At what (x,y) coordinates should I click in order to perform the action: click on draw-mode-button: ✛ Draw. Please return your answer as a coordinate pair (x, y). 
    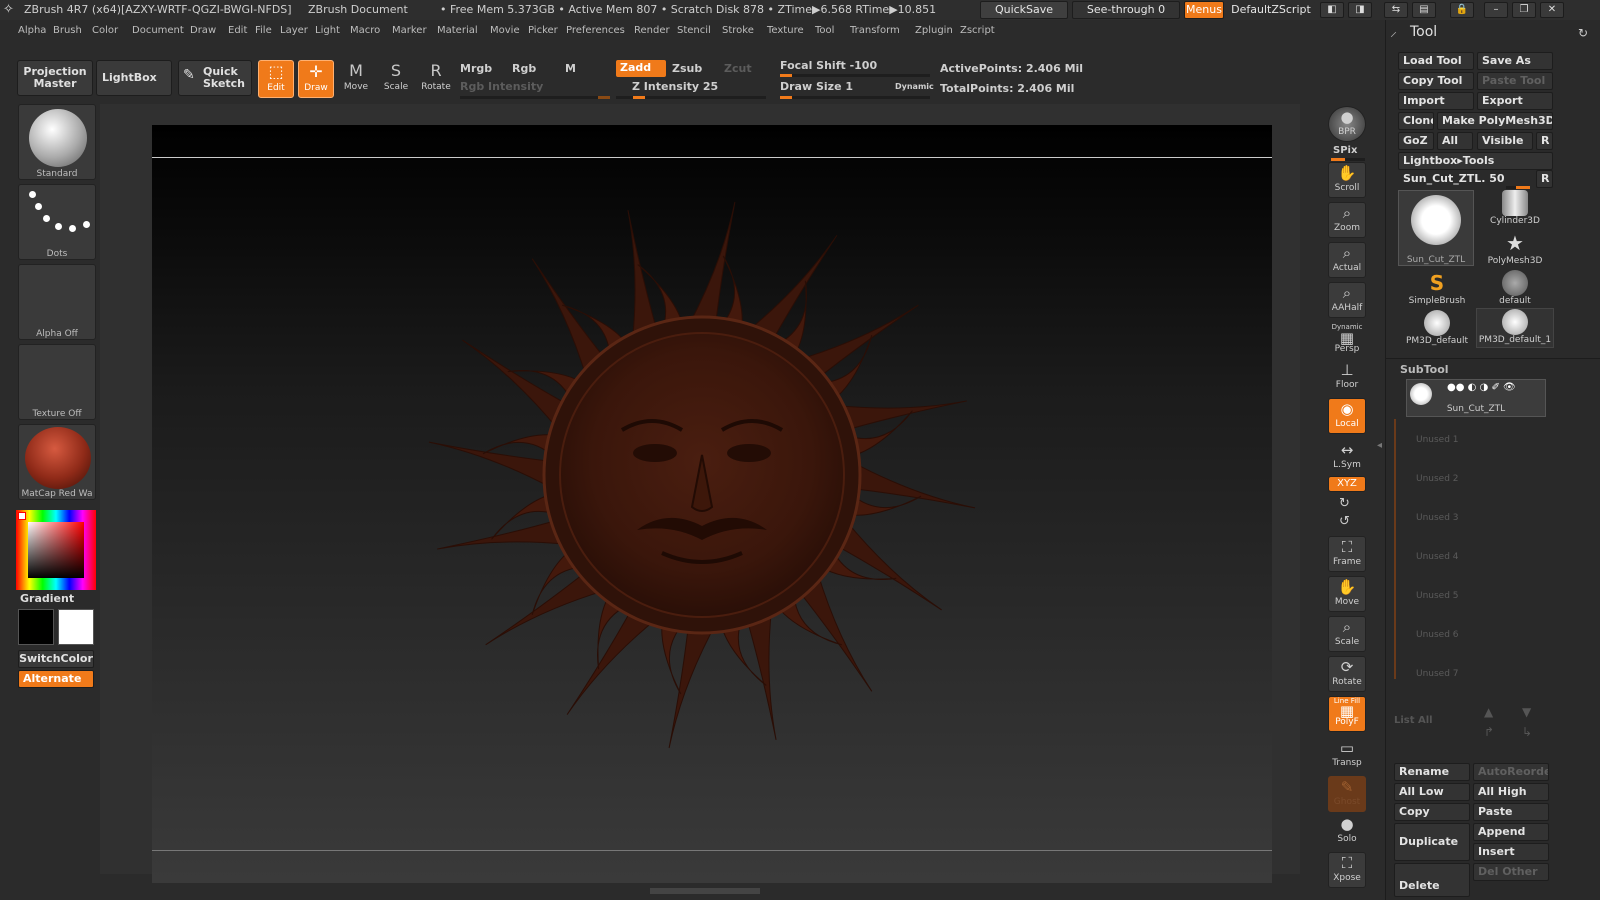
    Looking at the image, I should click on (316, 79).